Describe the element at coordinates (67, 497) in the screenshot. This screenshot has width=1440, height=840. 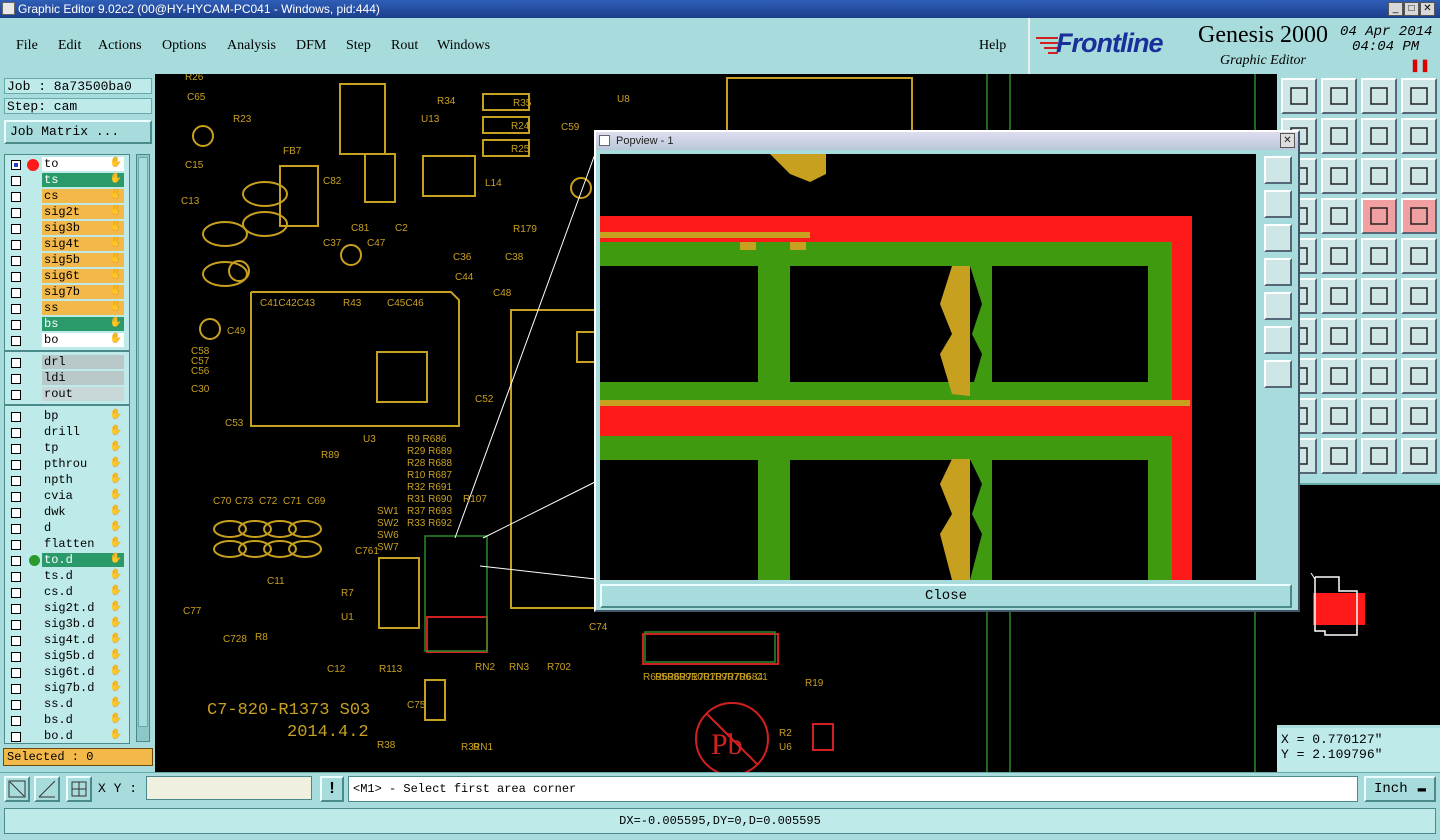
I see `layer-row: cvia ✋` at that location.